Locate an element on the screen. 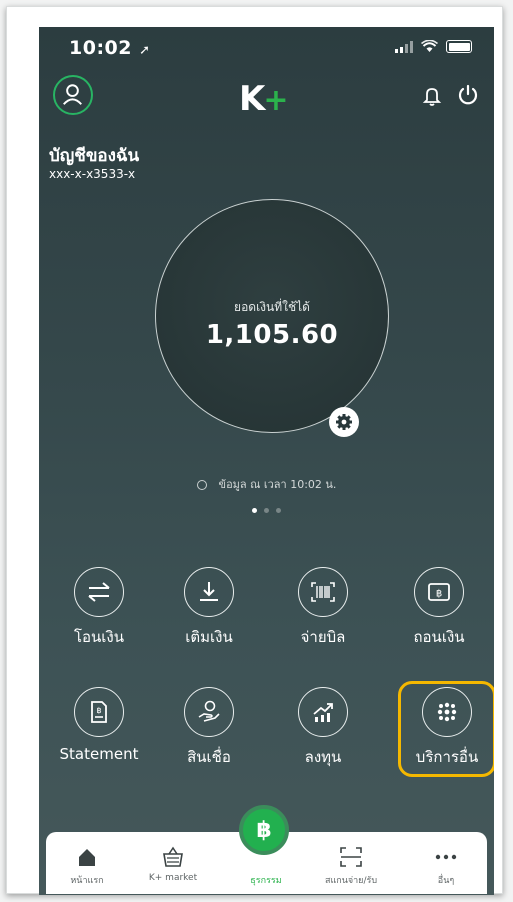 The image size is (513, 902). action-transfer: โอนเงิน is located at coordinates (99, 608).